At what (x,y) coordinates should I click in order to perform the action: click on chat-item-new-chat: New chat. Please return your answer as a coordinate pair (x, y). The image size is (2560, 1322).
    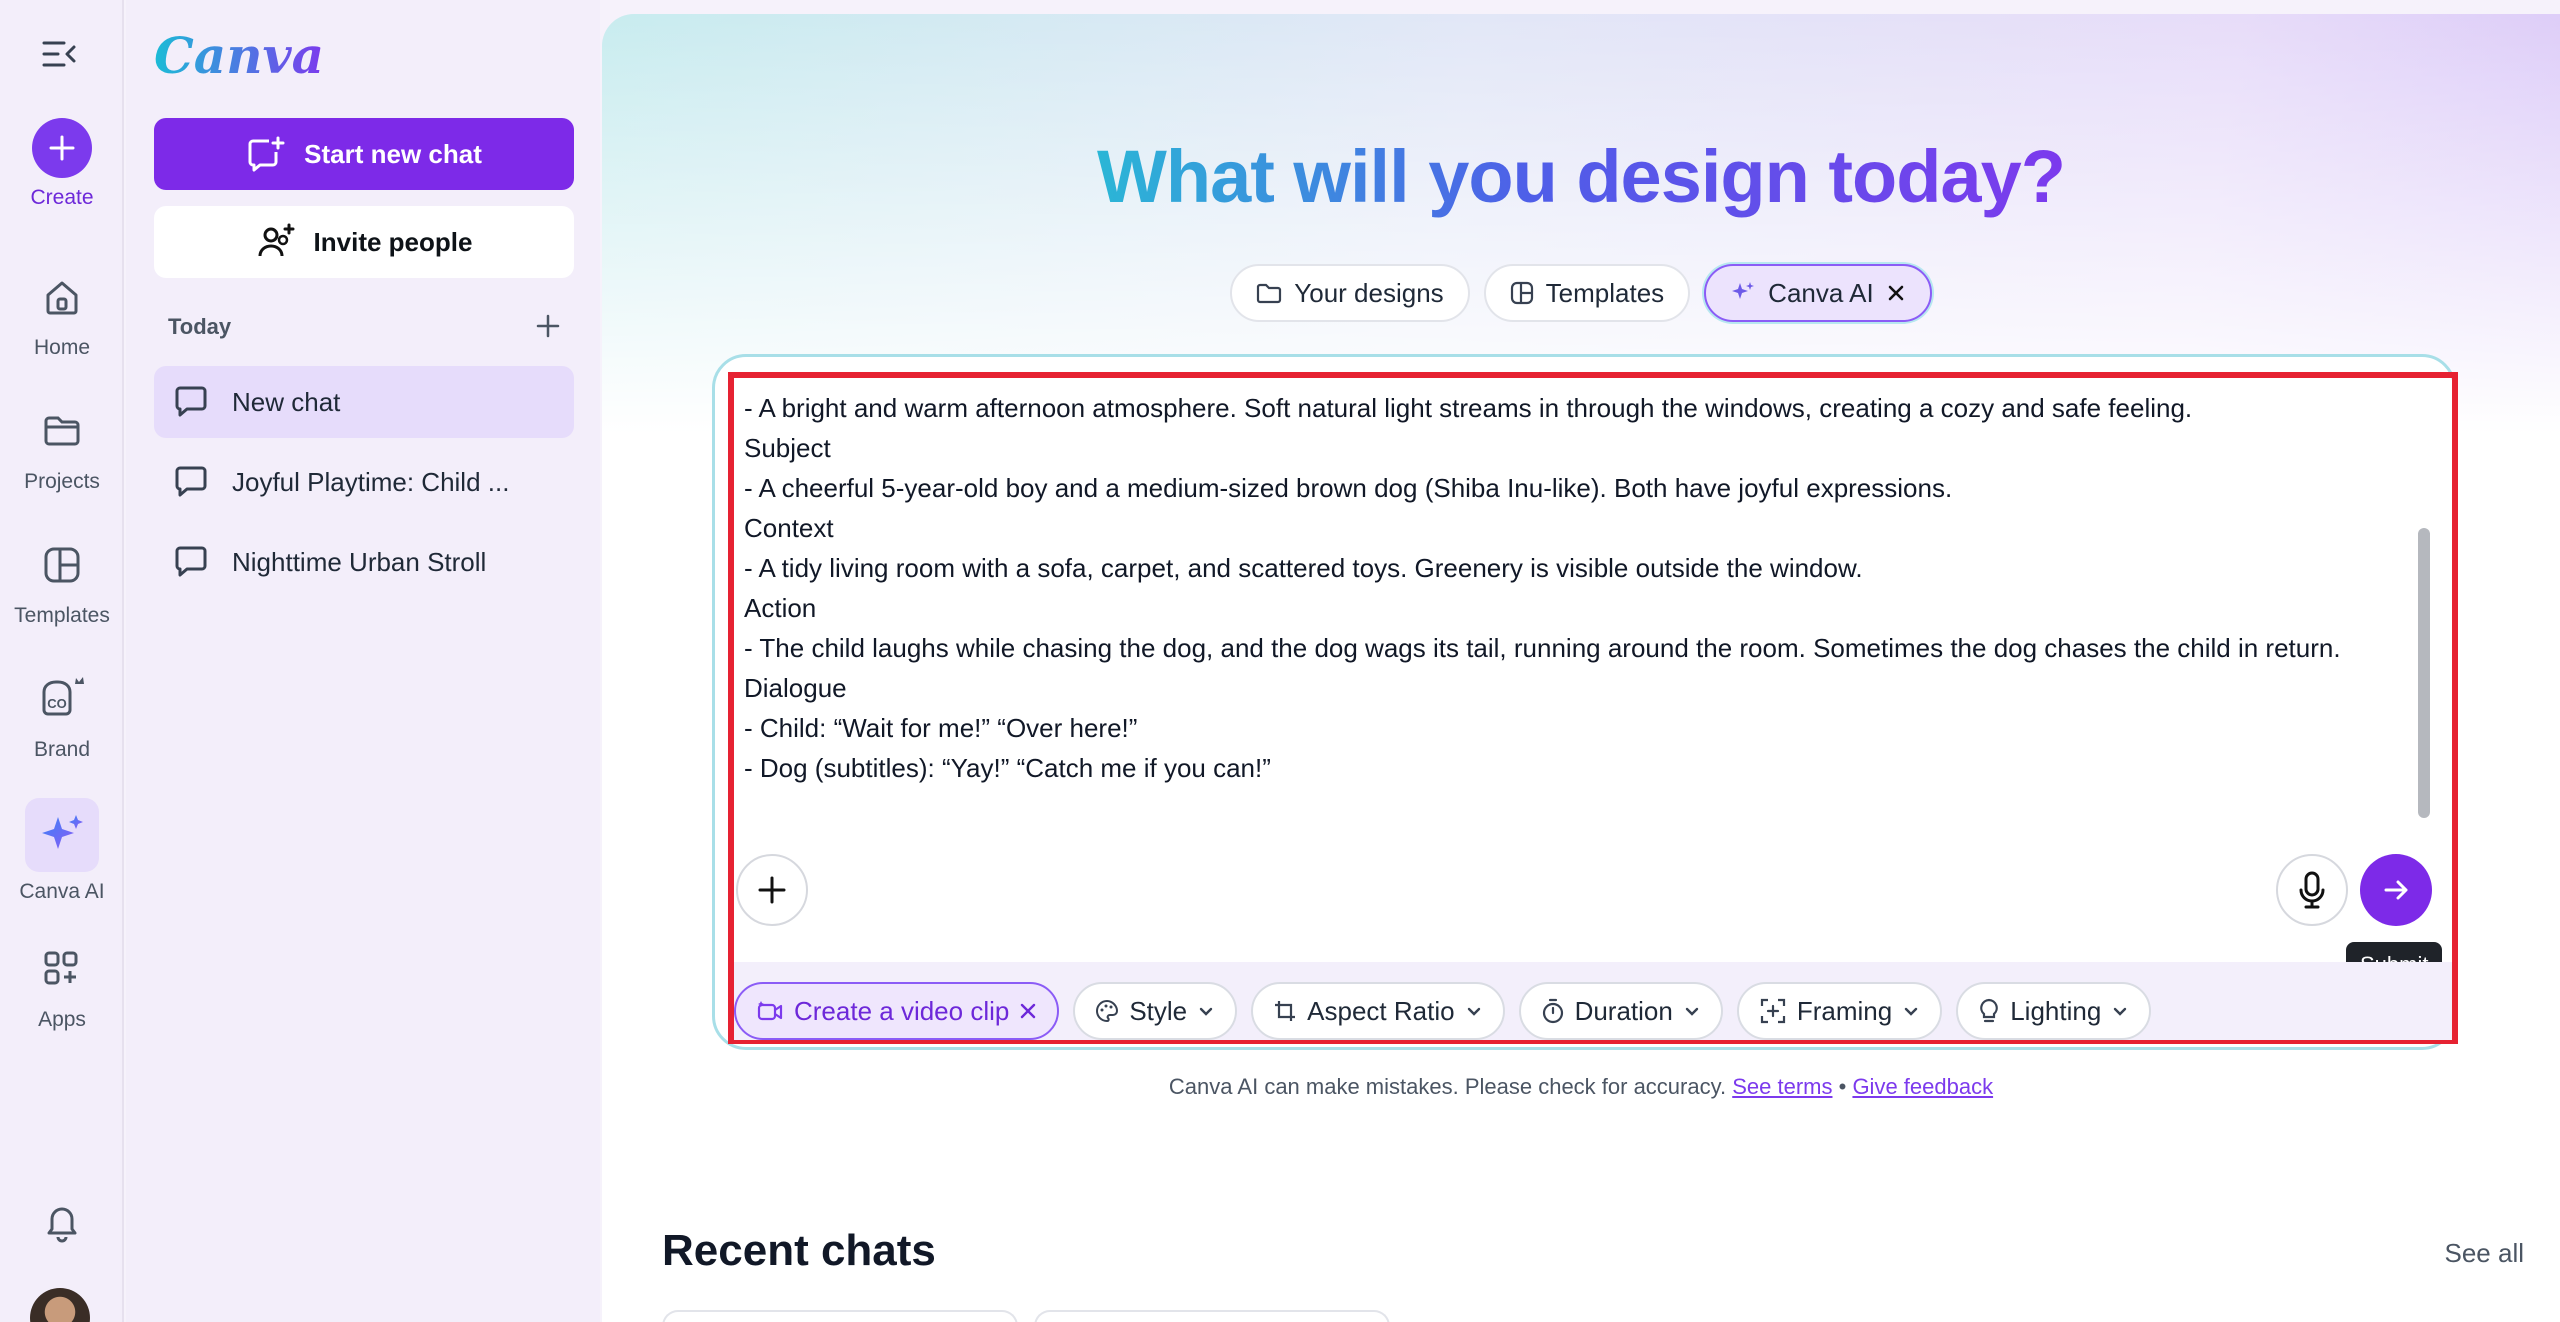
    Looking at the image, I should click on (364, 402).